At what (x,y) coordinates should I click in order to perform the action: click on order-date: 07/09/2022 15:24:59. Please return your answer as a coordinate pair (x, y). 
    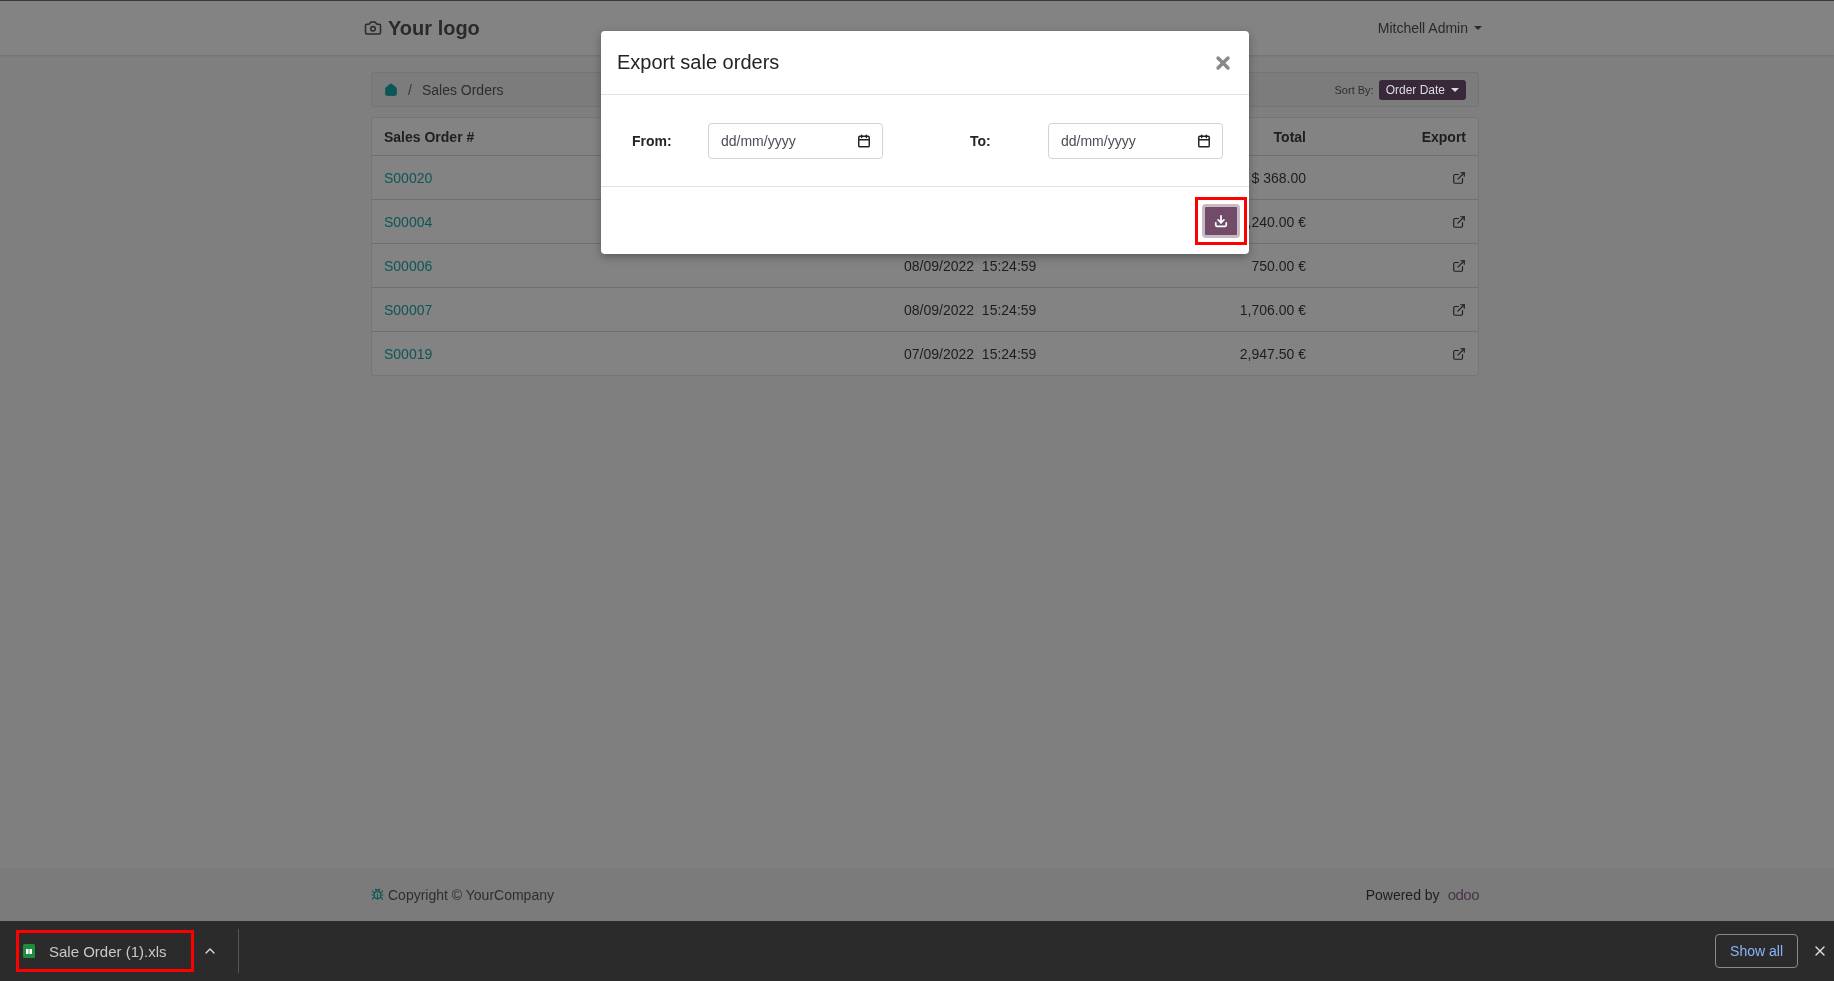
    Looking at the image, I should click on (970, 353).